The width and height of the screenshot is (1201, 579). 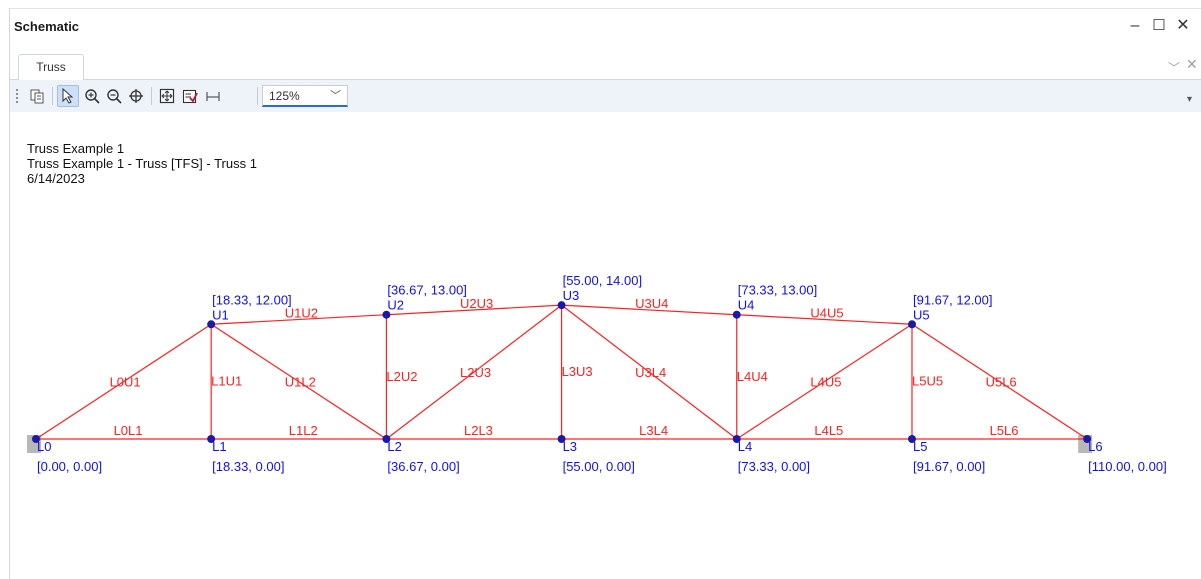 I want to click on zoom-in-button, so click(x=92, y=96).